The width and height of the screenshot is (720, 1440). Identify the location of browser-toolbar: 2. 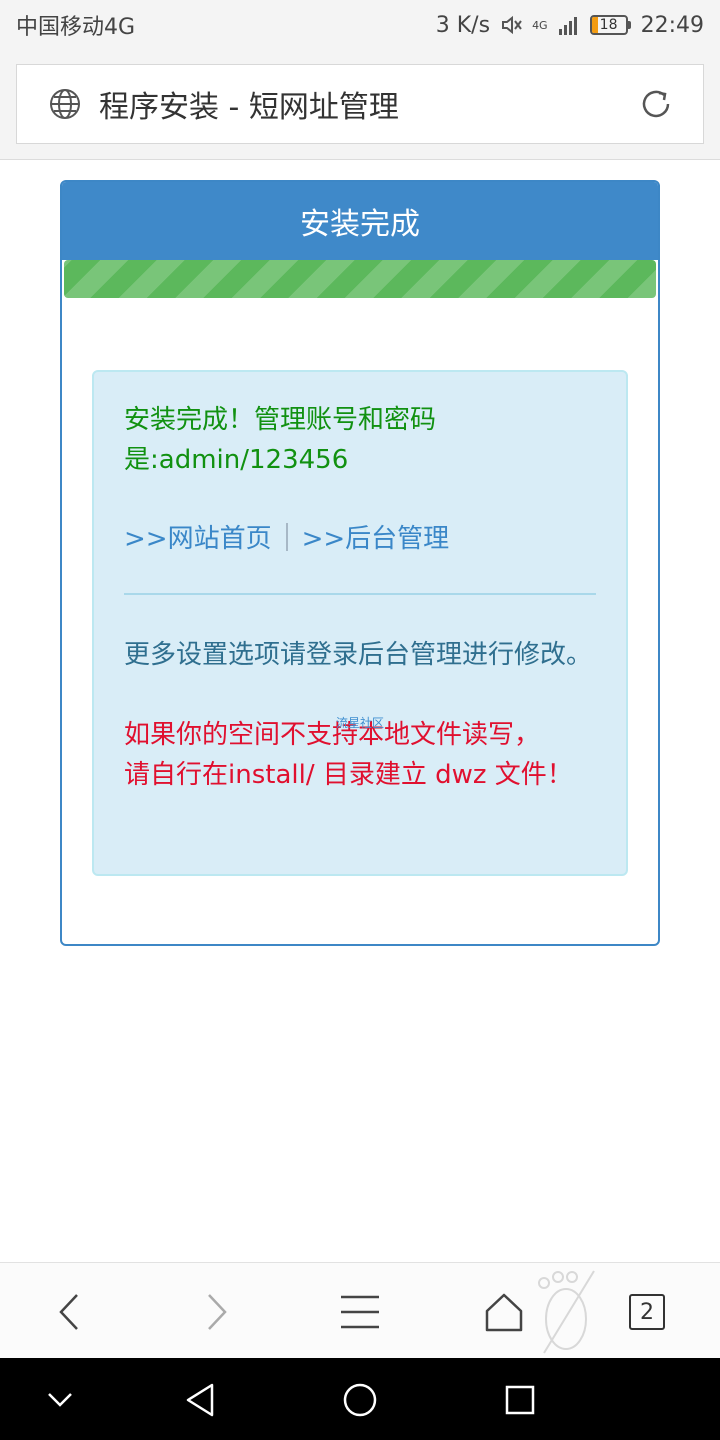
(360, 1310).